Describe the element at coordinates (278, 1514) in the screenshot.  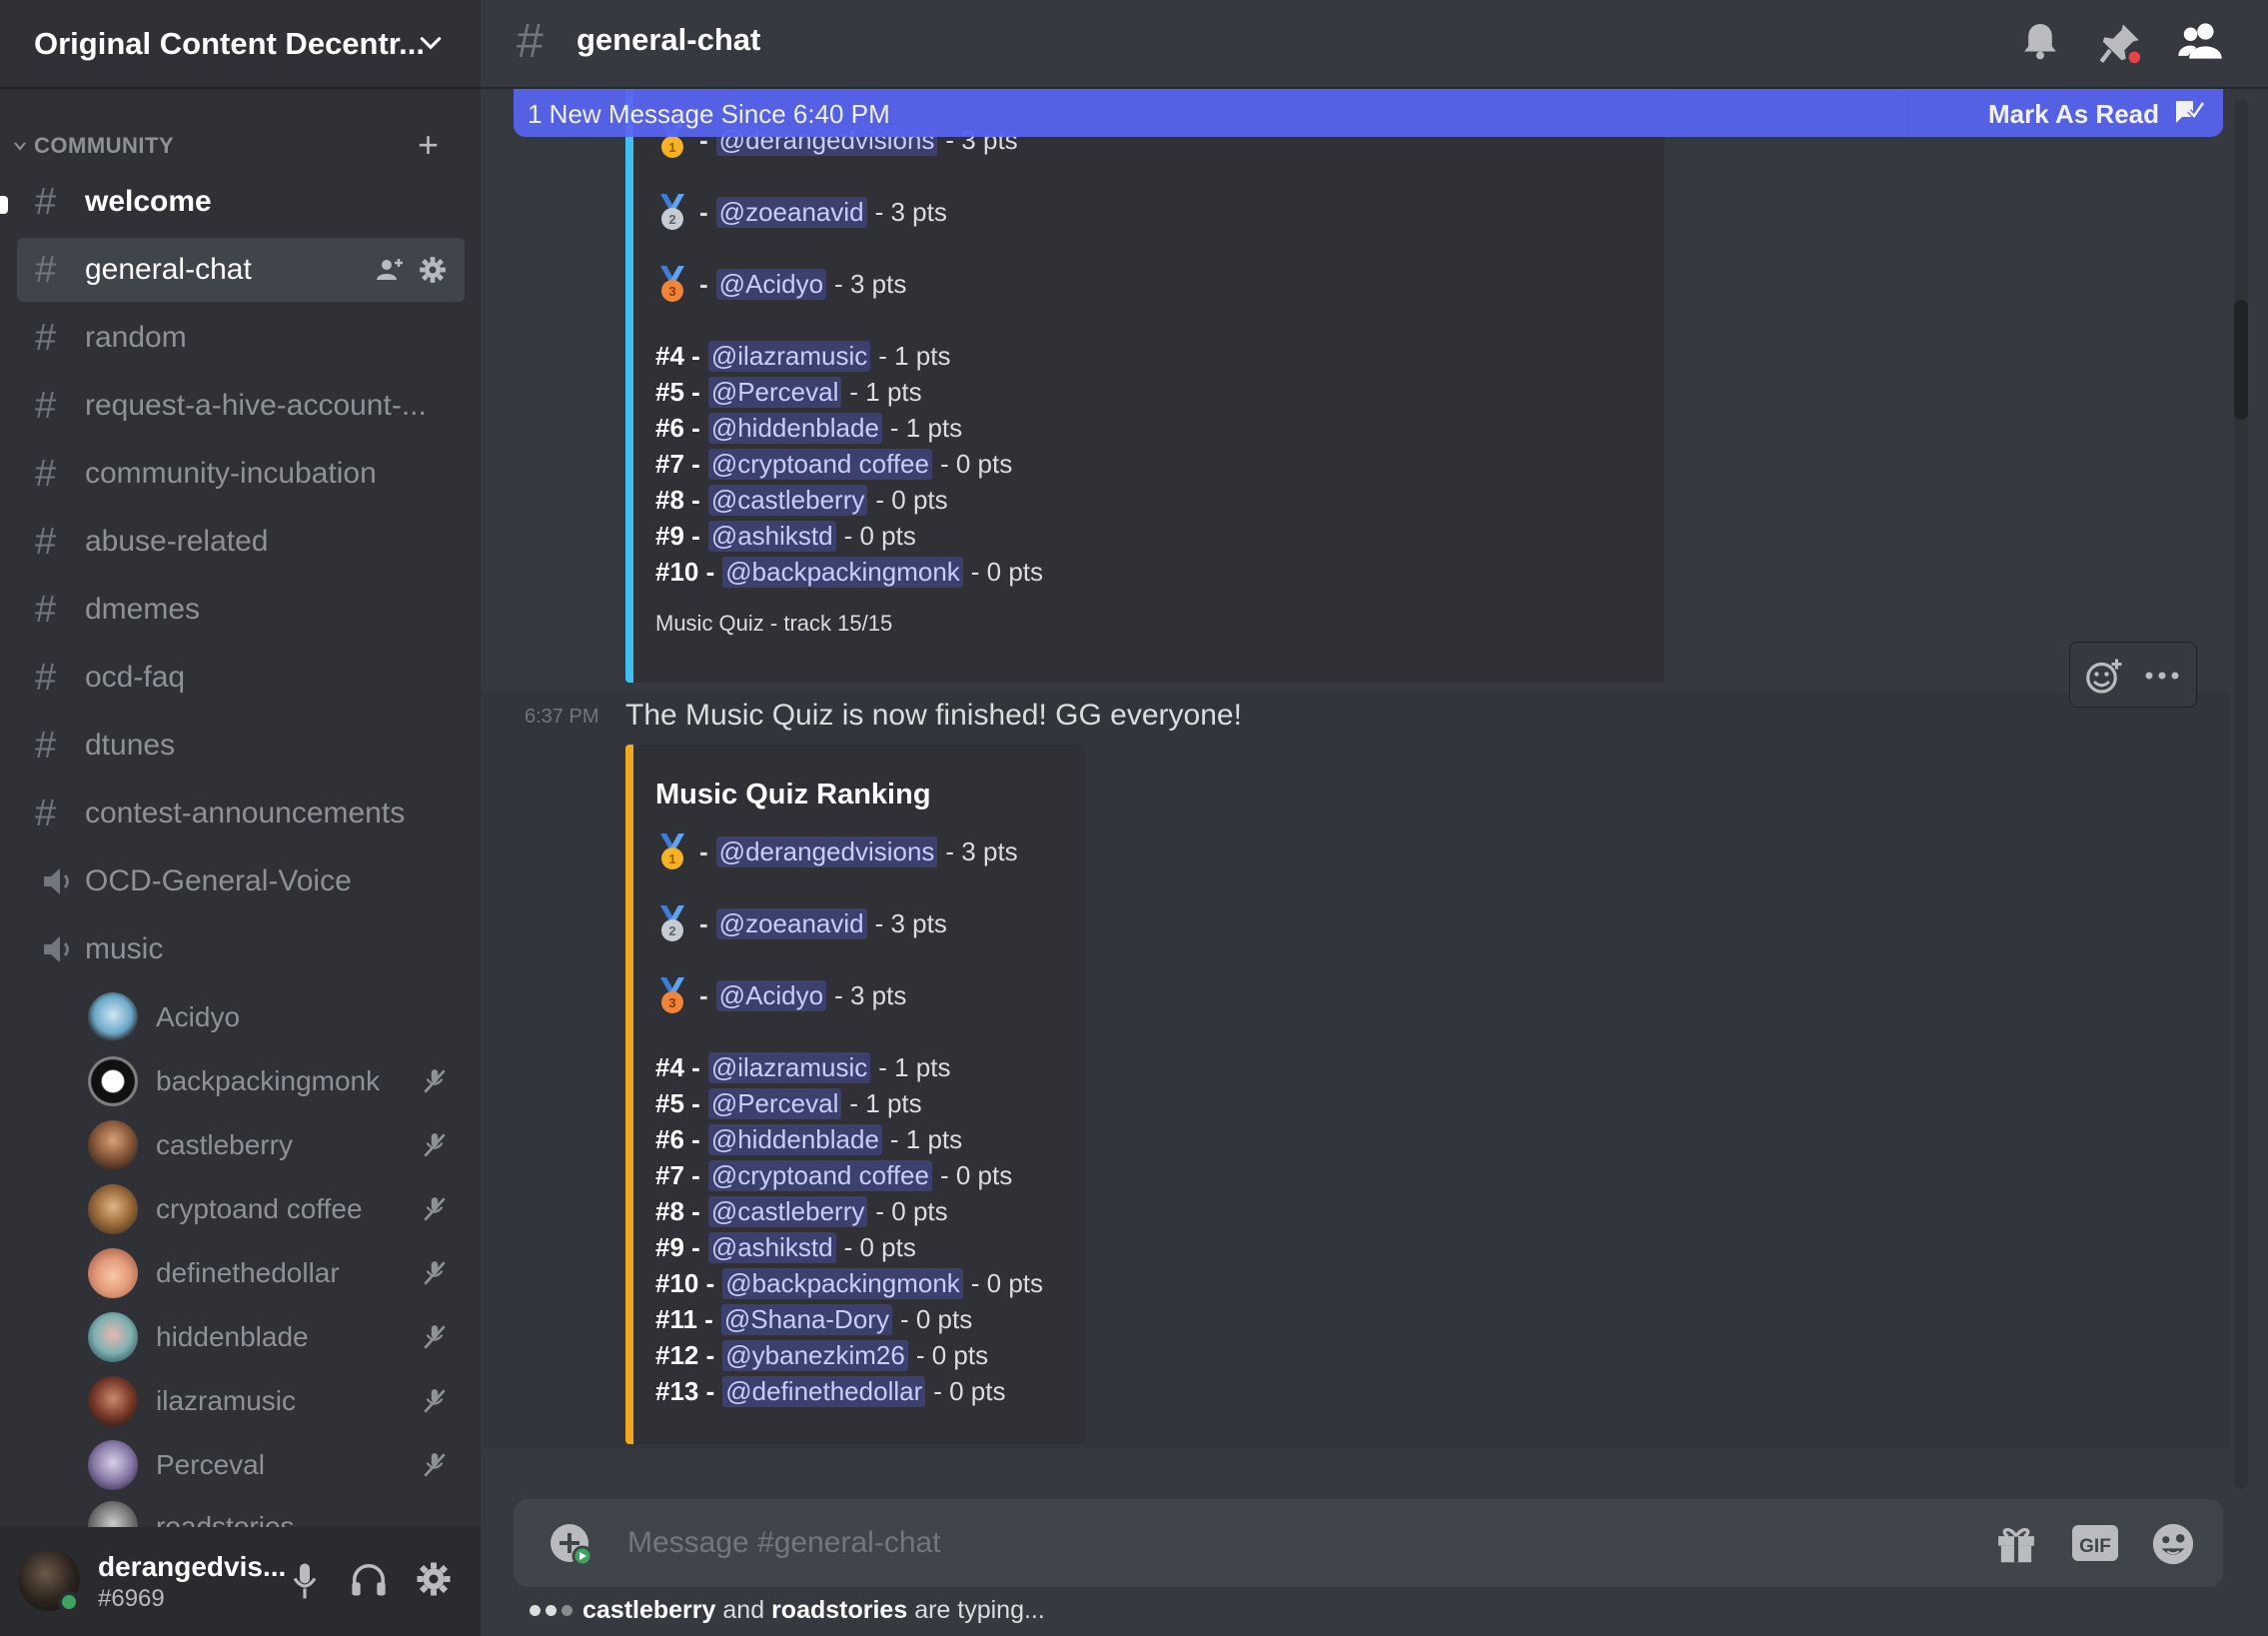
I see `voice-user: roadstories` at that location.